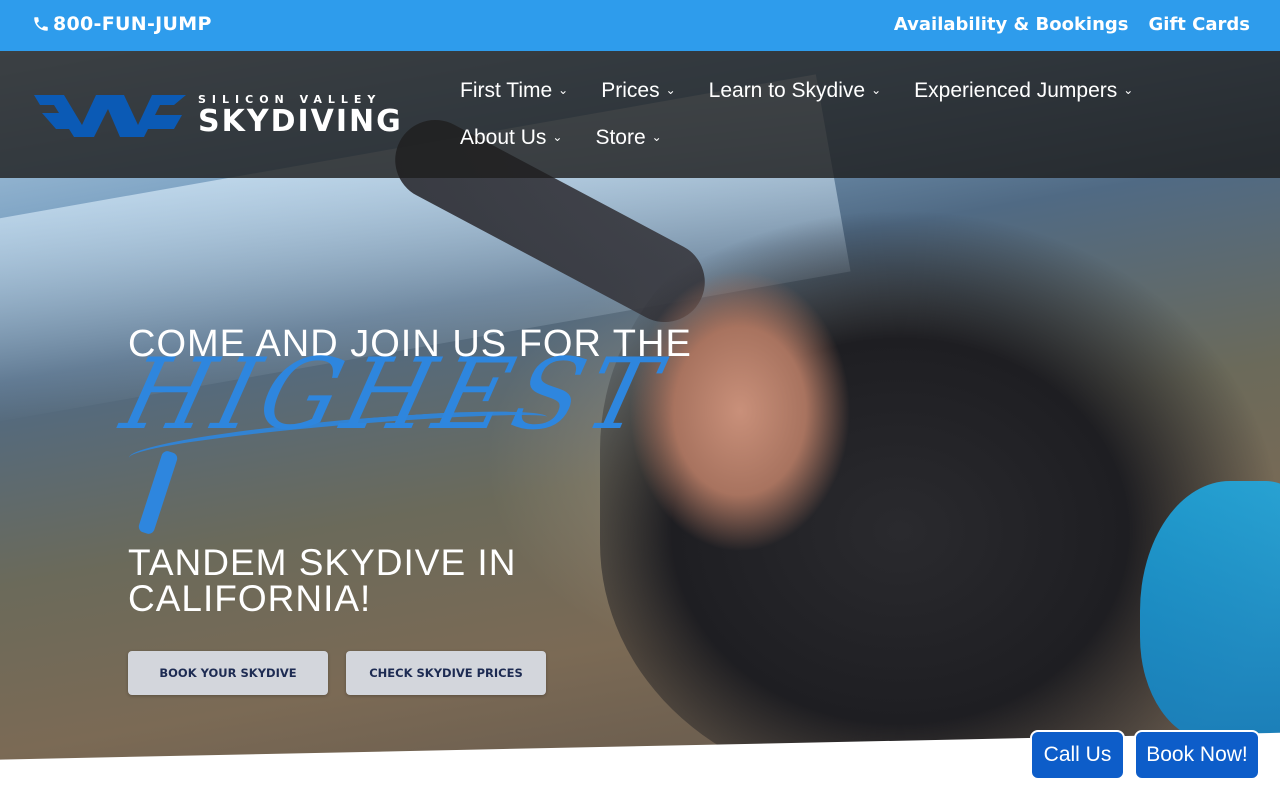 This screenshot has height=800, width=1280. What do you see at coordinates (300, 121) in the screenshot?
I see `logo-title: SKYDIVING` at bounding box center [300, 121].